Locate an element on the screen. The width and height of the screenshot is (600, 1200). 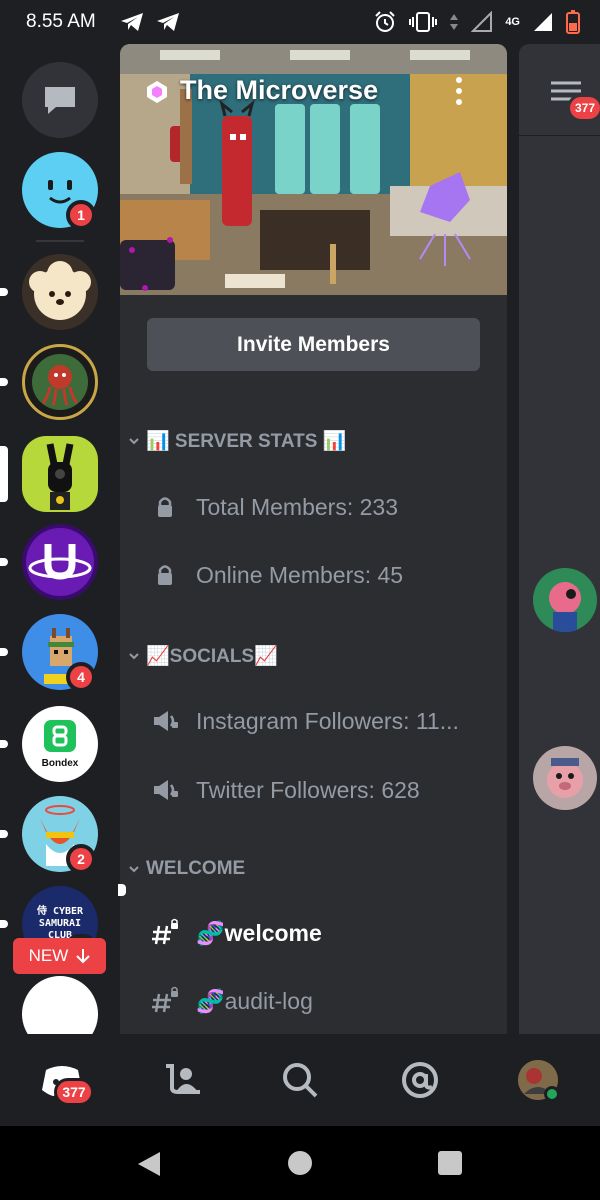
chat-peek-panel: 377 is located at coordinates (559, 539).